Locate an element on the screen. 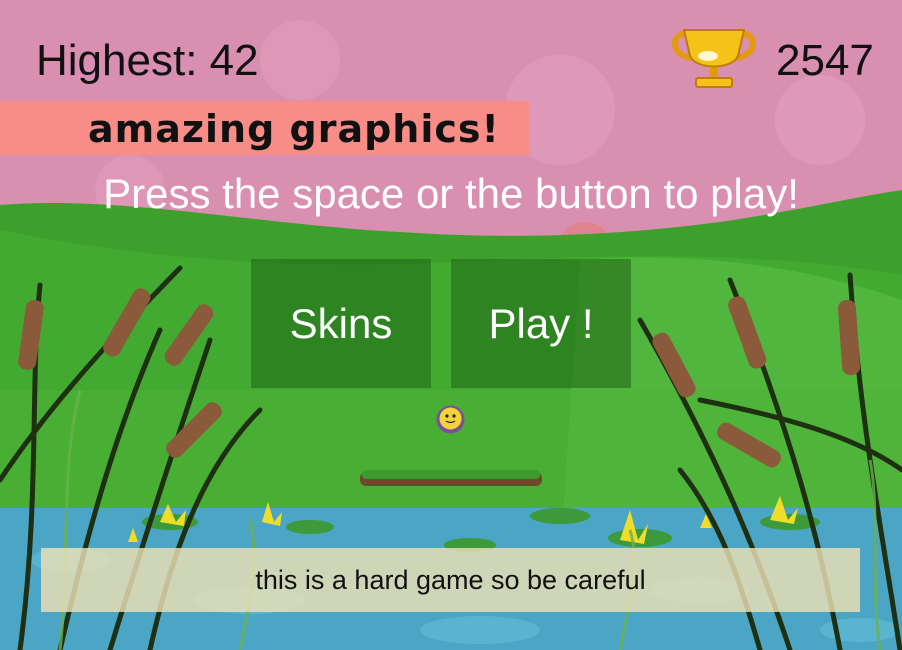 This screenshot has height=650, width=902. play-prompt: Press the space or the button to play! is located at coordinates (451, 193).